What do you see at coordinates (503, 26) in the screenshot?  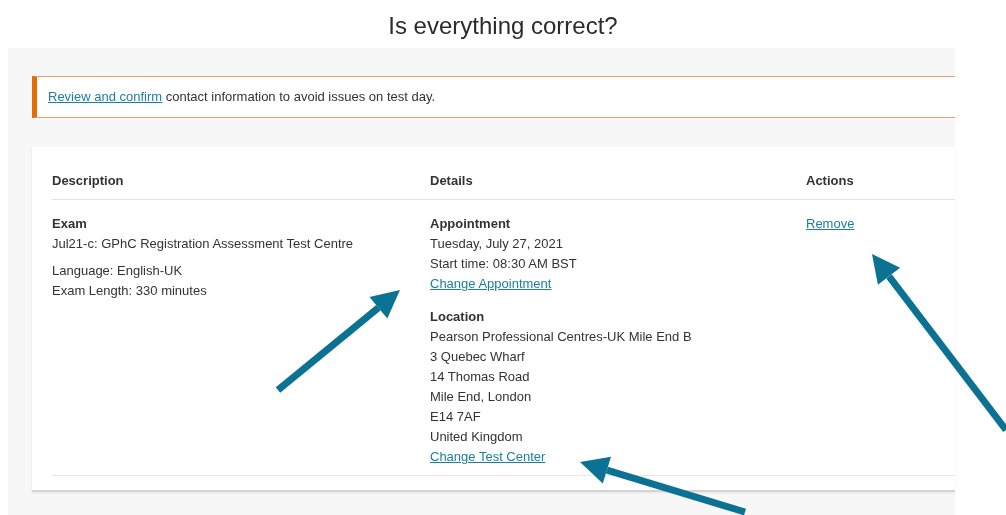 I see `page-title: Is everything correct?` at bounding box center [503, 26].